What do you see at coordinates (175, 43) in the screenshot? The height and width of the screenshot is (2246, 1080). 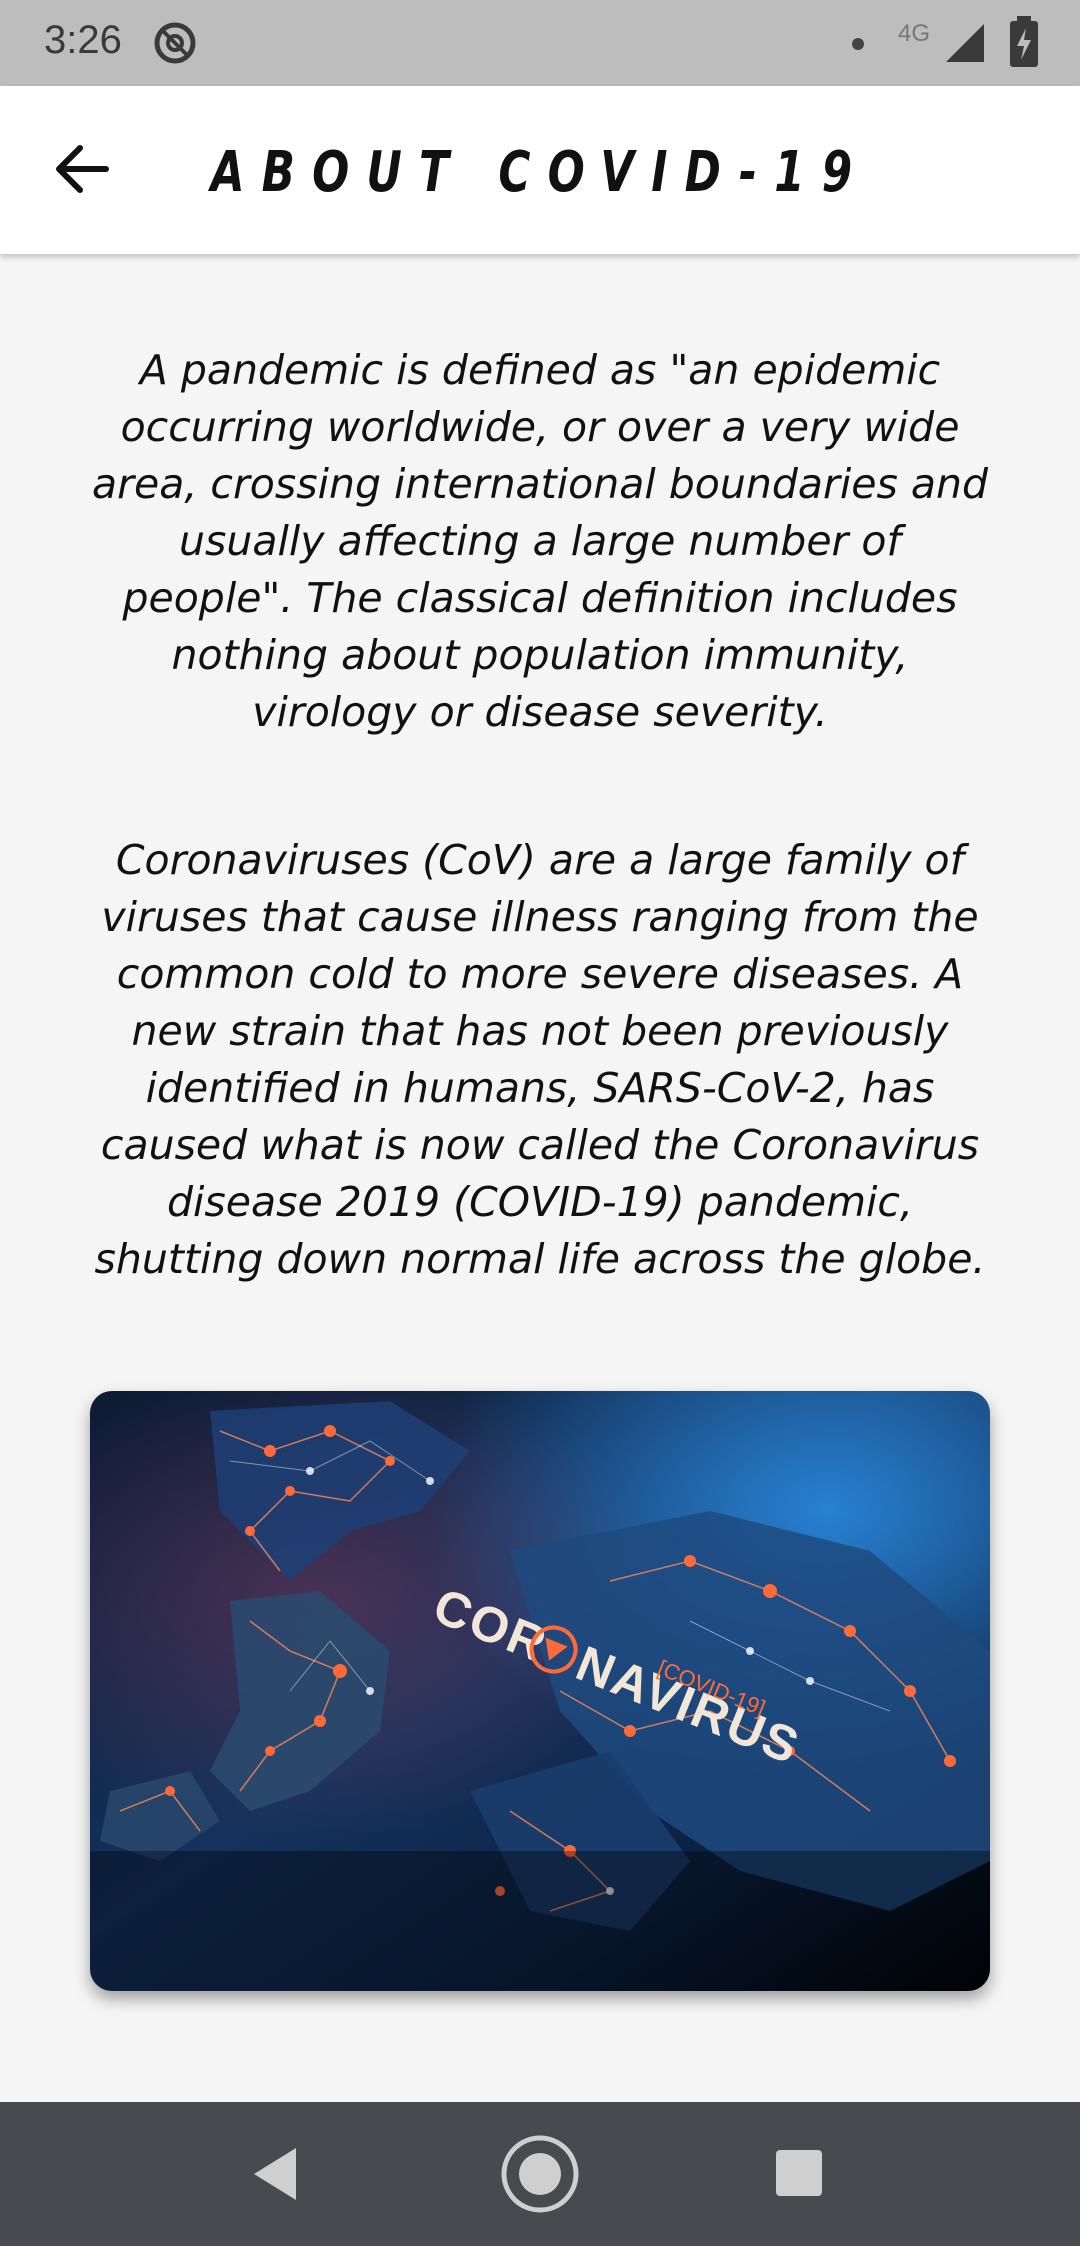 I see `app-notification-icon` at bounding box center [175, 43].